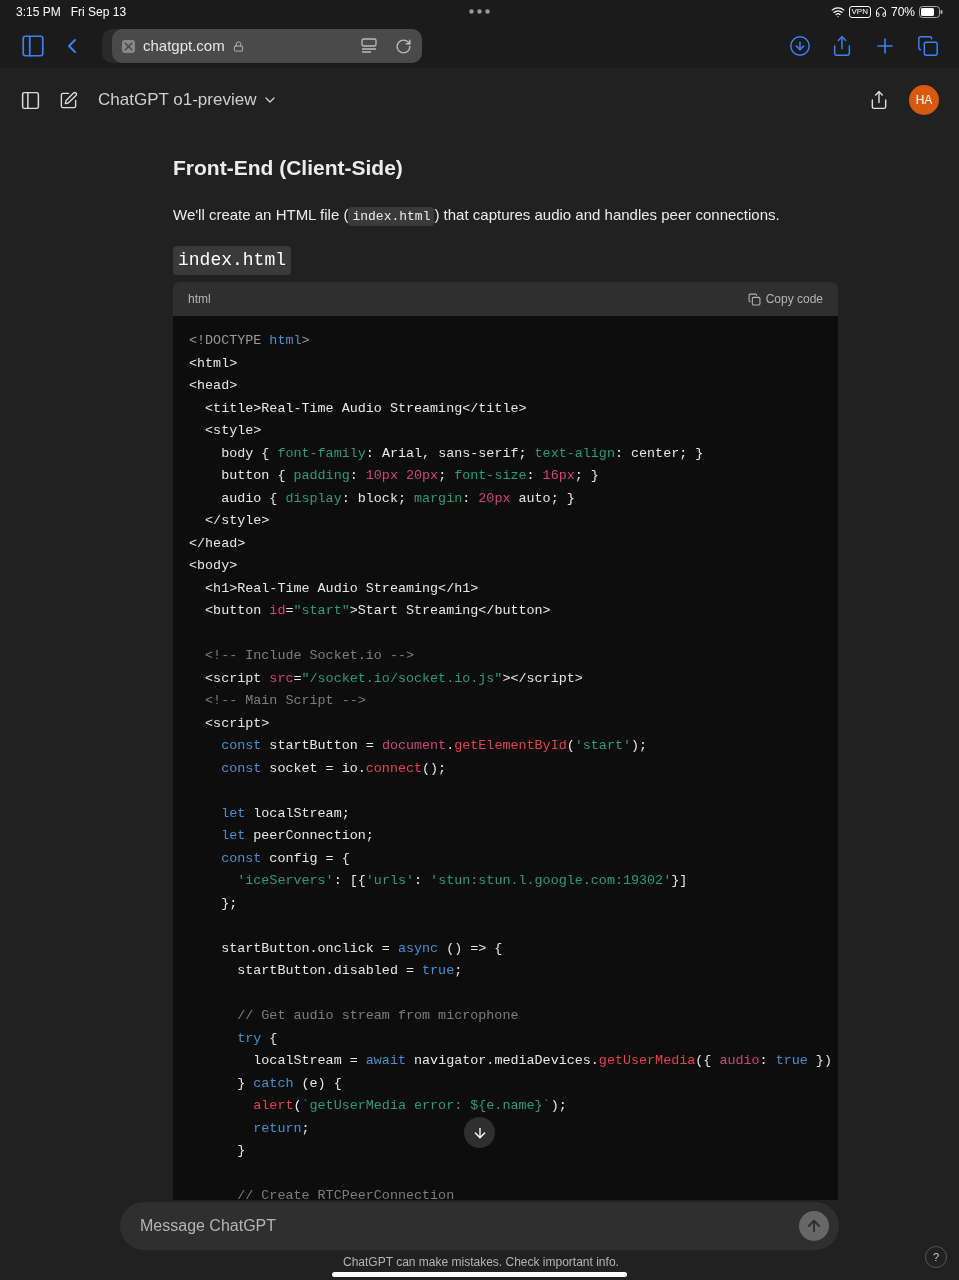  What do you see at coordinates (309, 656) in the screenshot?
I see `code-line: <!-- Include Socket.io -->` at bounding box center [309, 656].